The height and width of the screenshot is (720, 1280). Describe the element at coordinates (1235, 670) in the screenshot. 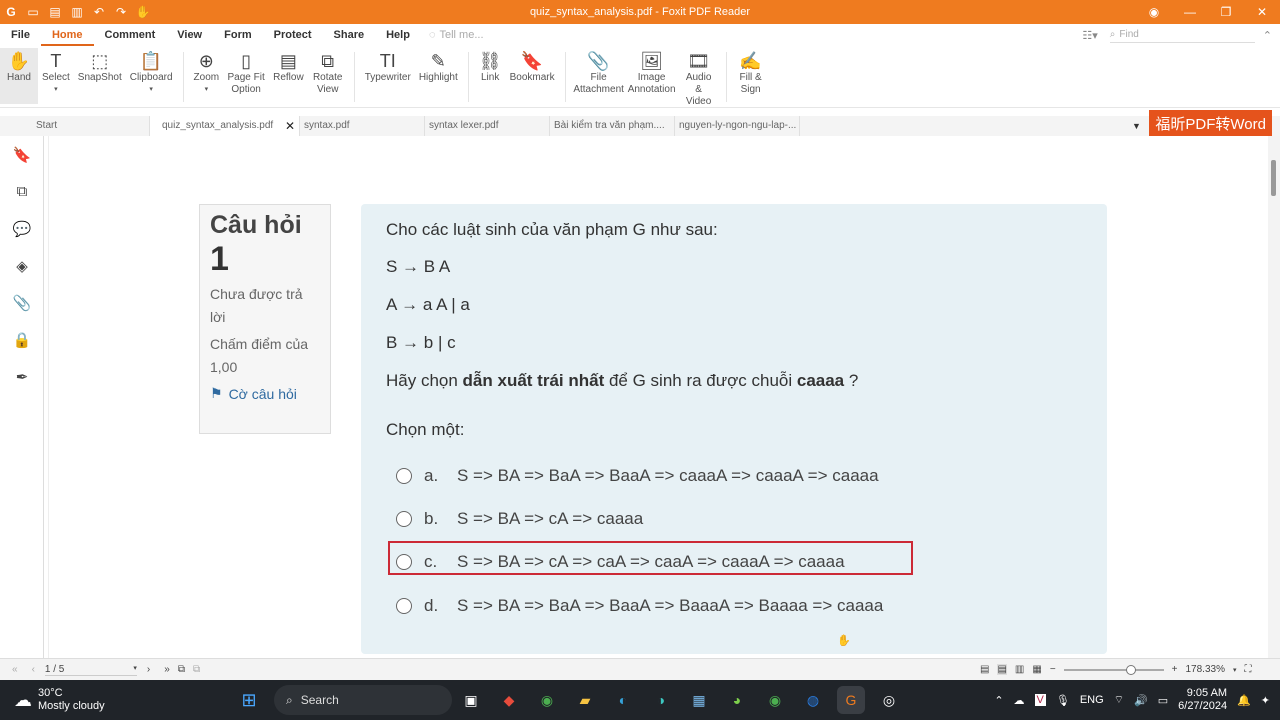

I see `zoom-dropdown-icon: ▾` at that location.